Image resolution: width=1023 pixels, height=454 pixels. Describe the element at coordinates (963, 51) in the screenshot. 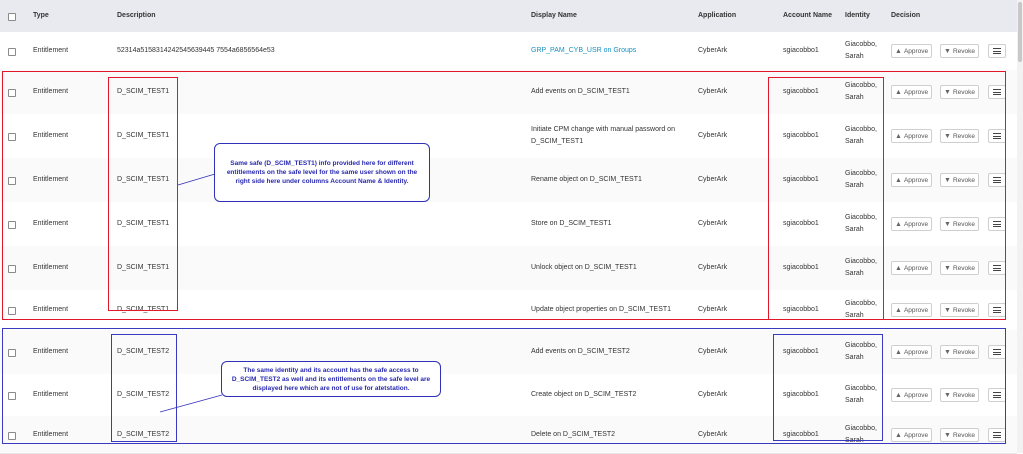

I see `revoke-label: Revoke` at that location.